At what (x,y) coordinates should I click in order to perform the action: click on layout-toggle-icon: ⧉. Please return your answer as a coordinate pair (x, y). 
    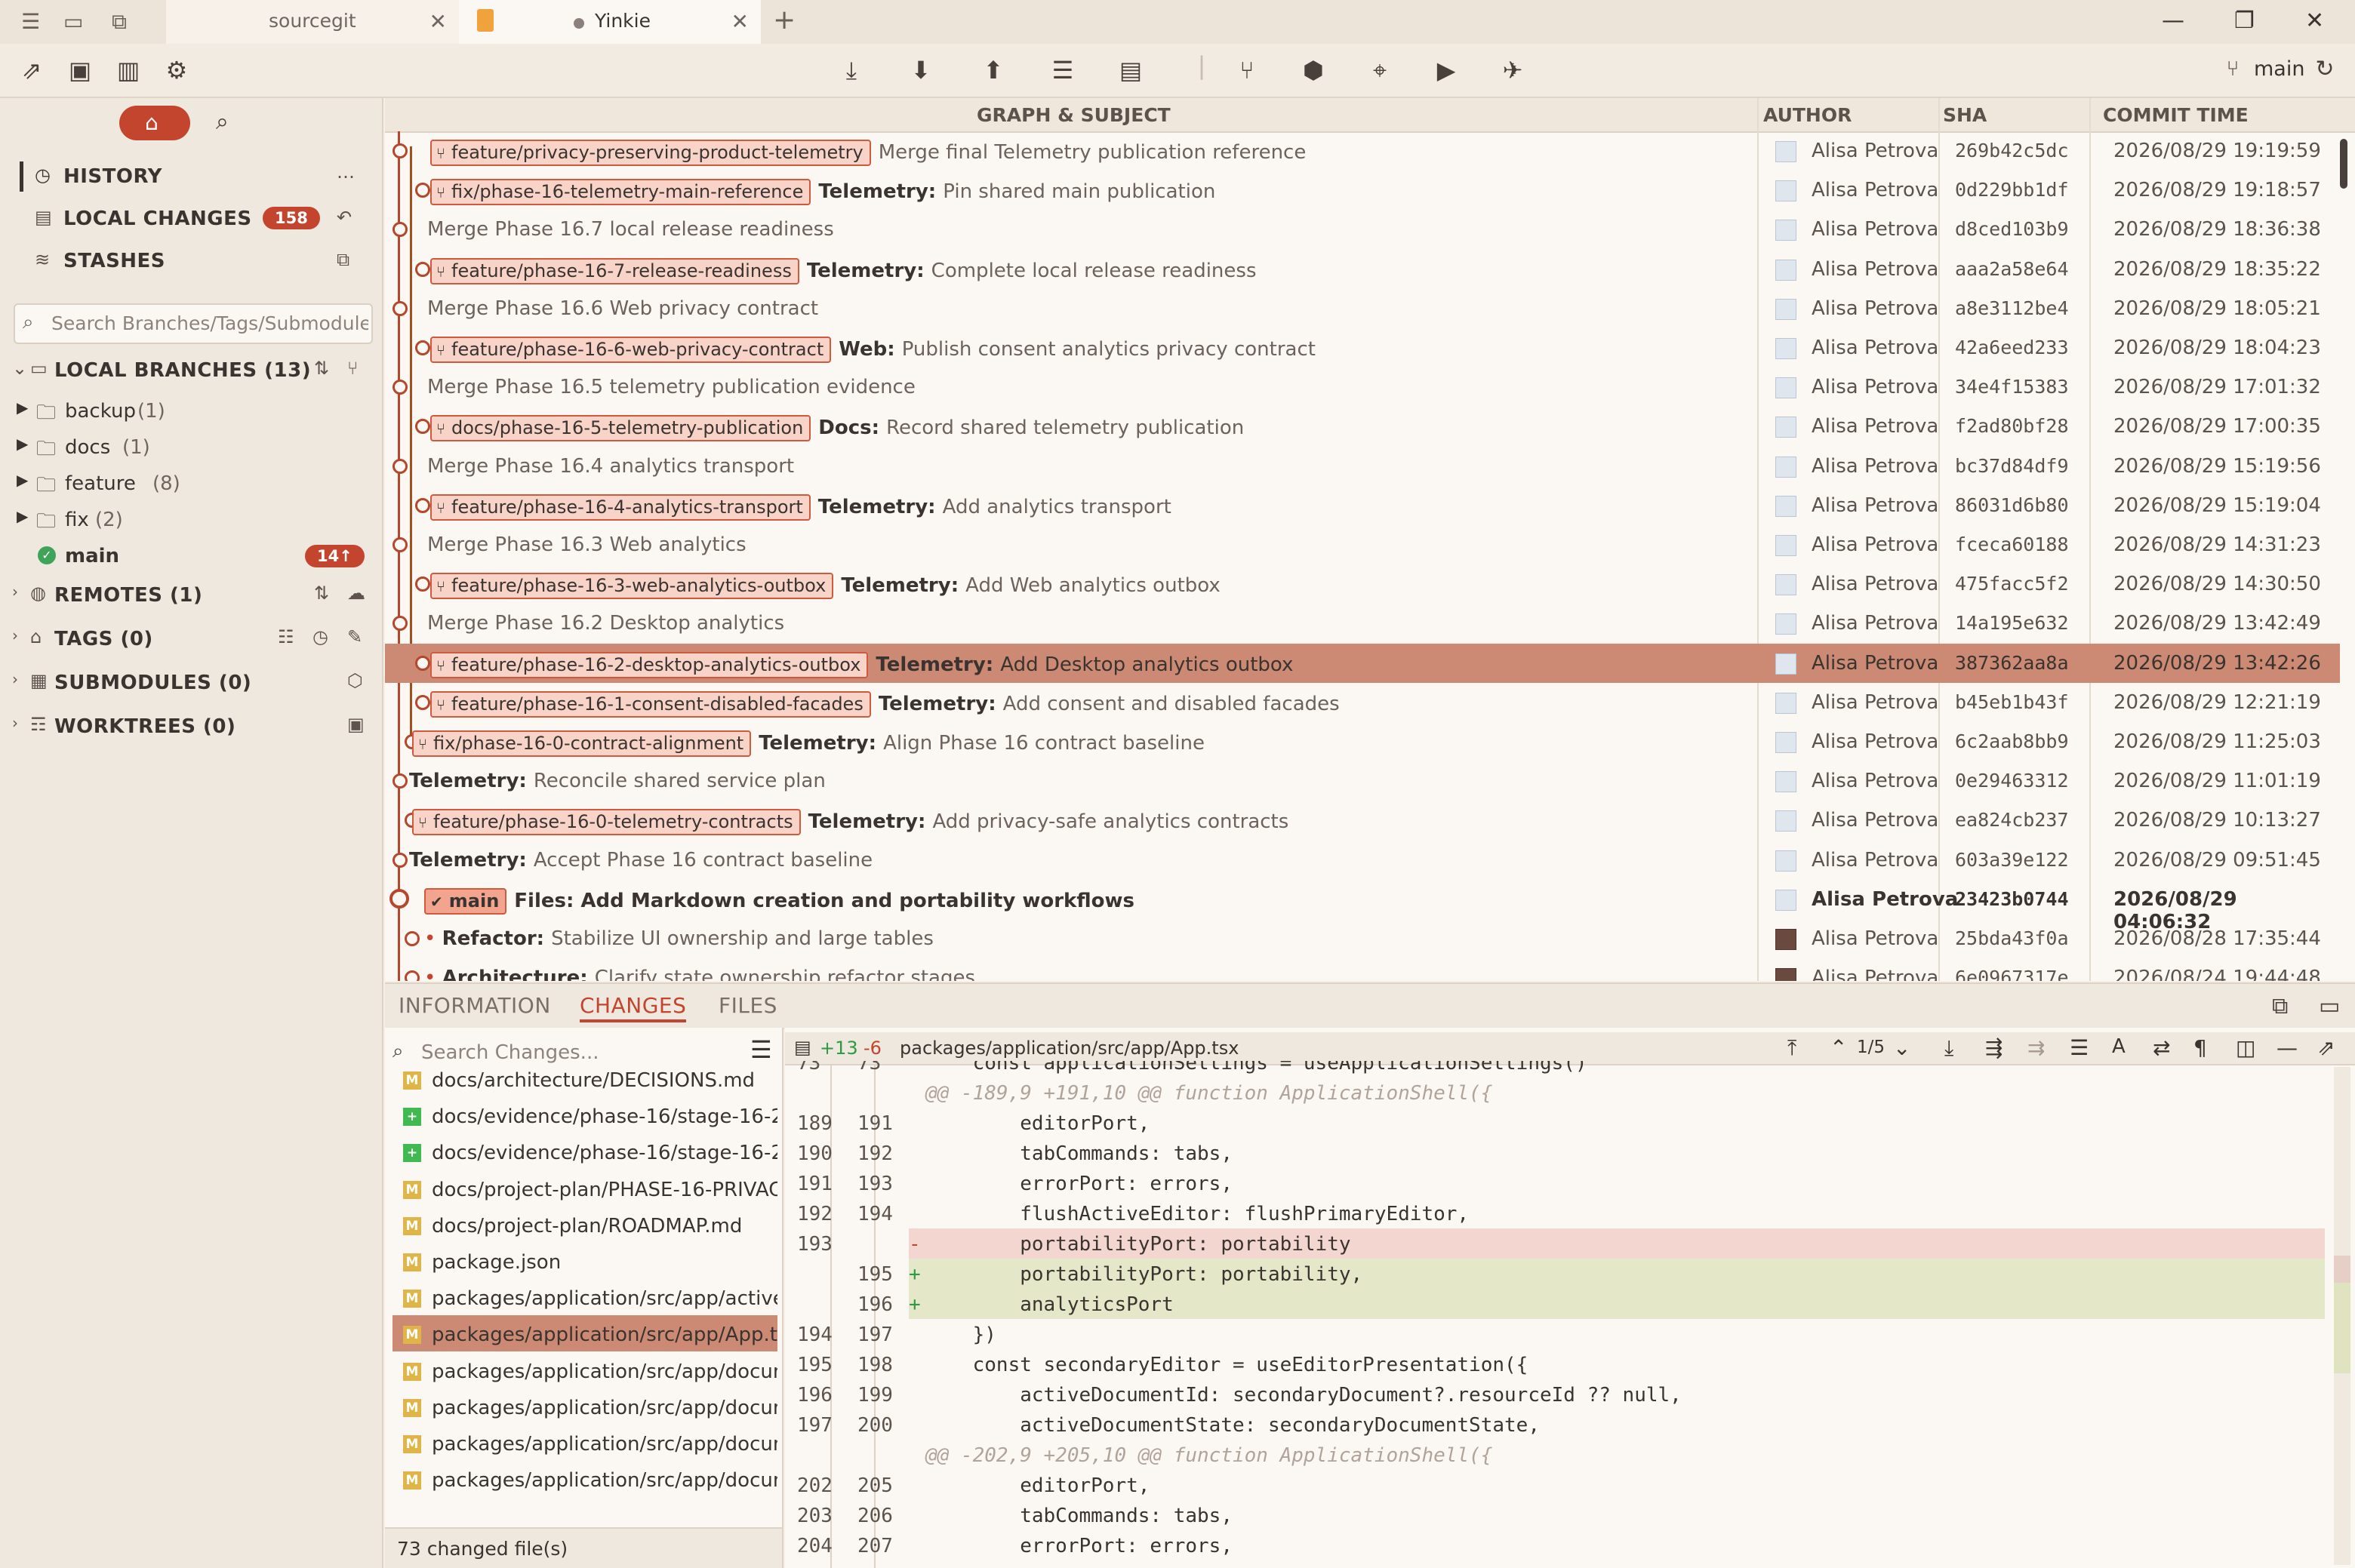
    Looking at the image, I should click on (2280, 1006).